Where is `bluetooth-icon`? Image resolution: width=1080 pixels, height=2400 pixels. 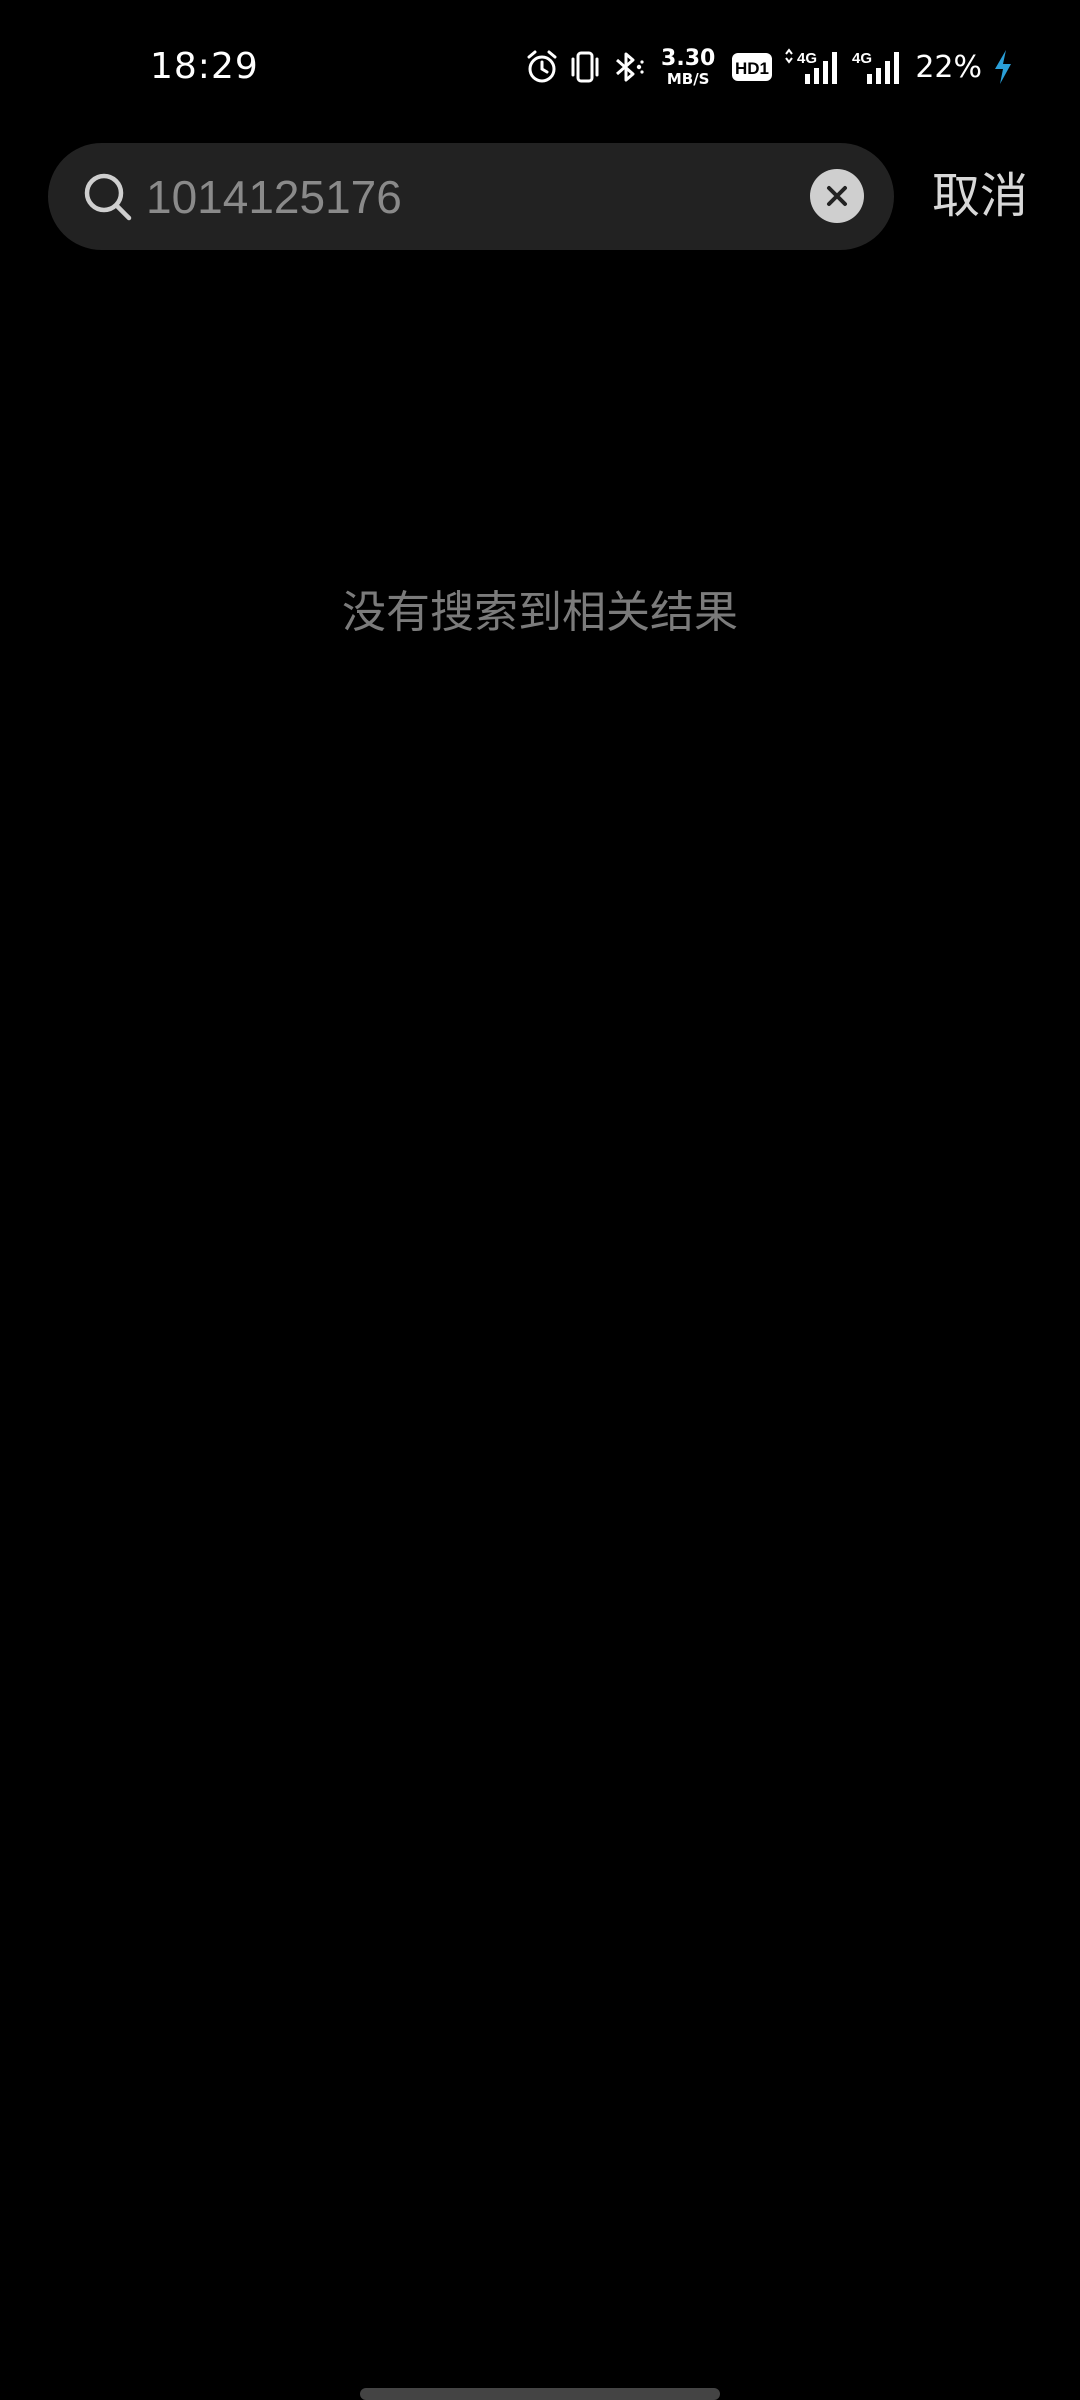
bluetooth-icon is located at coordinates (628, 67).